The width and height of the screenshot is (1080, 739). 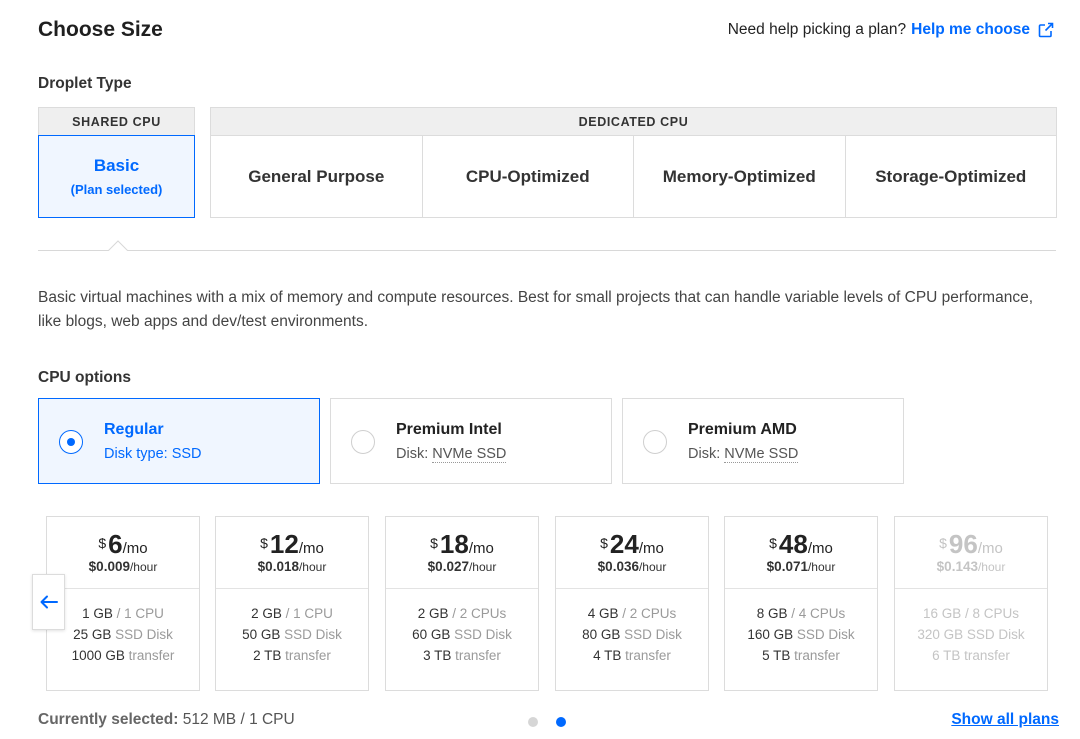 What do you see at coordinates (284, 544) in the screenshot?
I see `price-amount: 12` at bounding box center [284, 544].